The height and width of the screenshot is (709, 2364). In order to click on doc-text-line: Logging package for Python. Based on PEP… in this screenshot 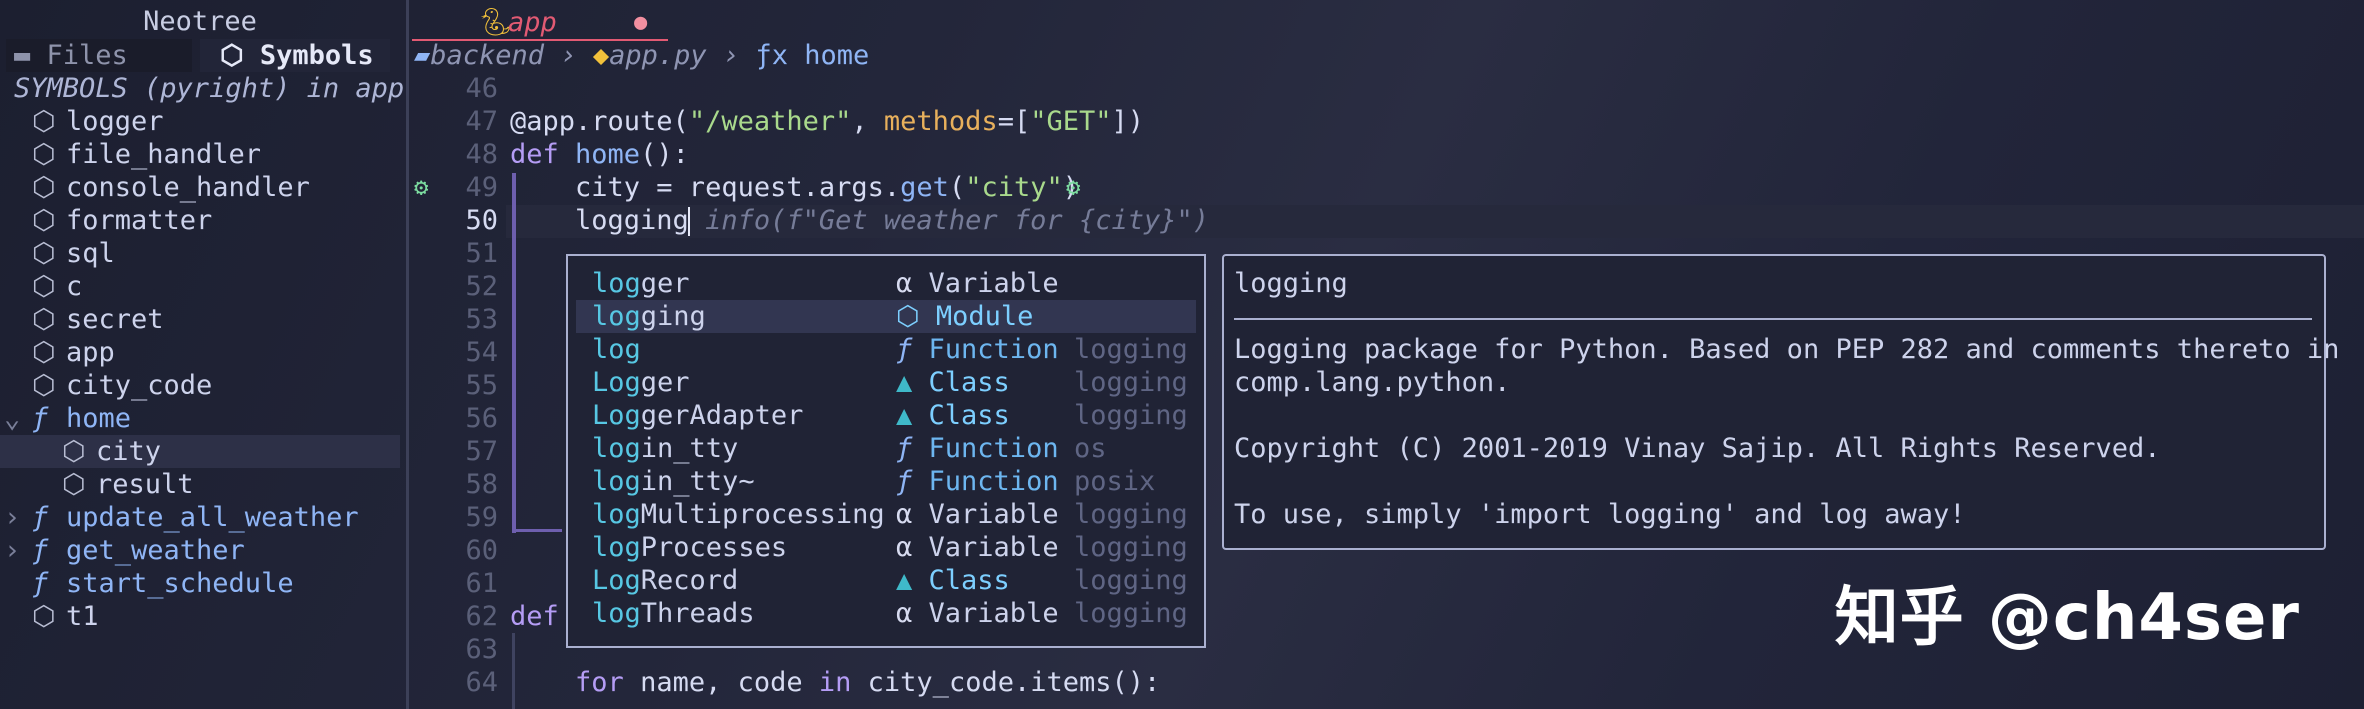, I will do `click(1787, 349)`.